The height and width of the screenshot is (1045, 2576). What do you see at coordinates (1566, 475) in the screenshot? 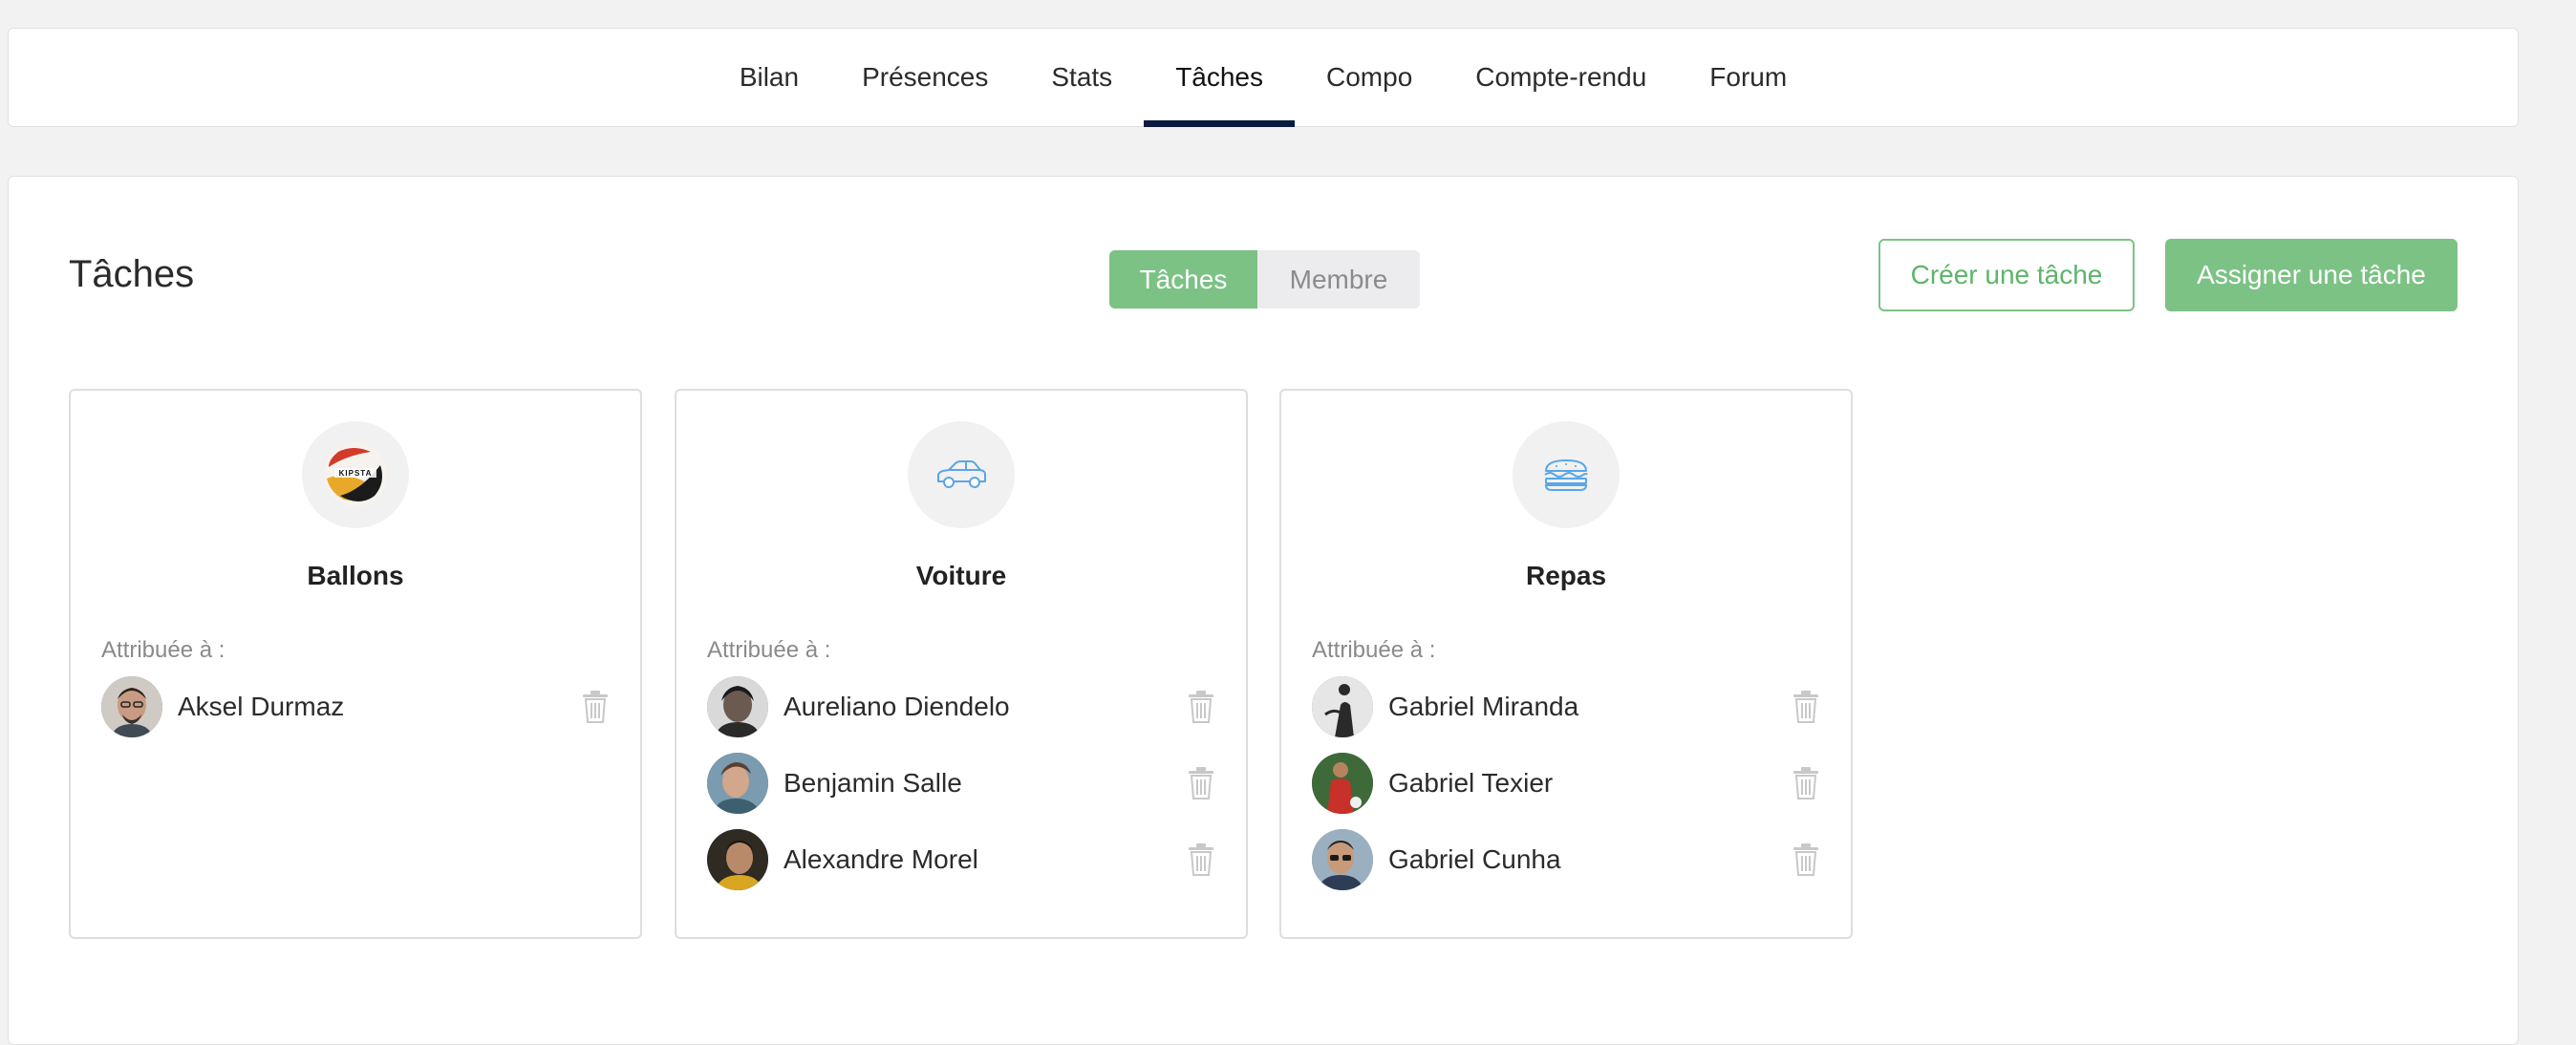
I see `sandwich-icon` at bounding box center [1566, 475].